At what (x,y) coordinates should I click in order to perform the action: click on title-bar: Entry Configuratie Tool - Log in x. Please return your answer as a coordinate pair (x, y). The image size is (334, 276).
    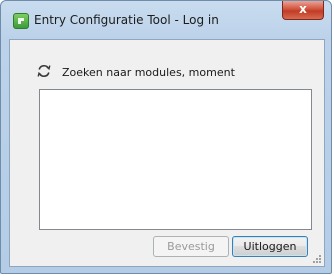
    Looking at the image, I should click on (166, 19).